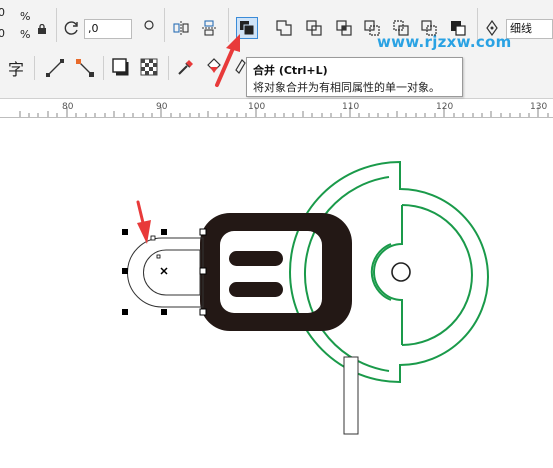  What do you see at coordinates (16, 68) in the screenshot?
I see `text-tool-icon: 字` at bounding box center [16, 68].